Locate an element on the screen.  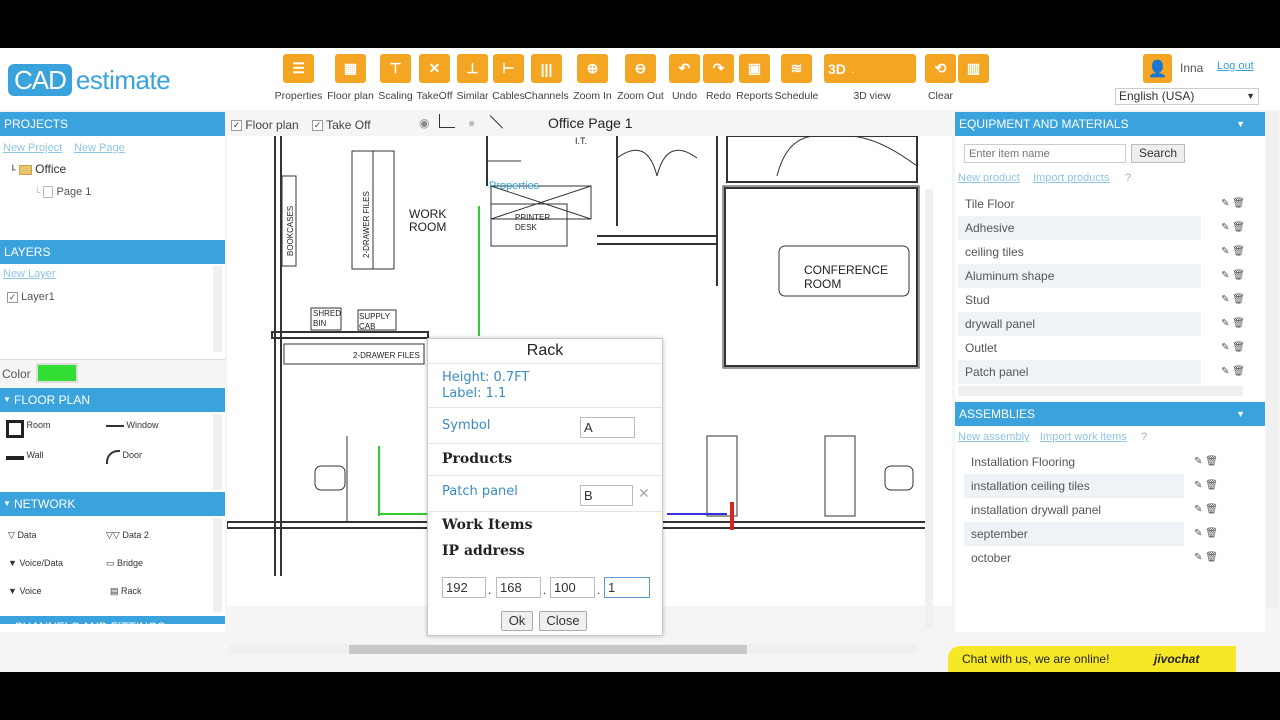
toolbar-button-takeoff: ✕ TakeOff is located at coordinates (435, 78).